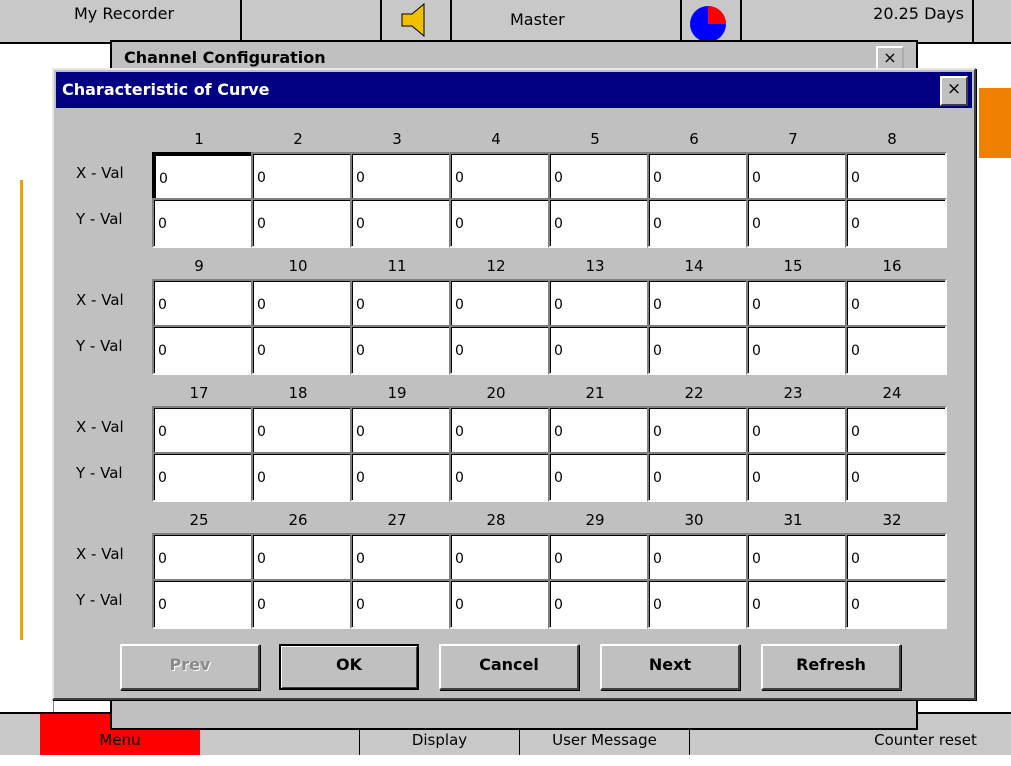 This screenshot has height=766, width=1011. Describe the element at coordinates (514, 90) in the screenshot. I see `dialog-titlebar: Characteristic of Curve ×` at that location.